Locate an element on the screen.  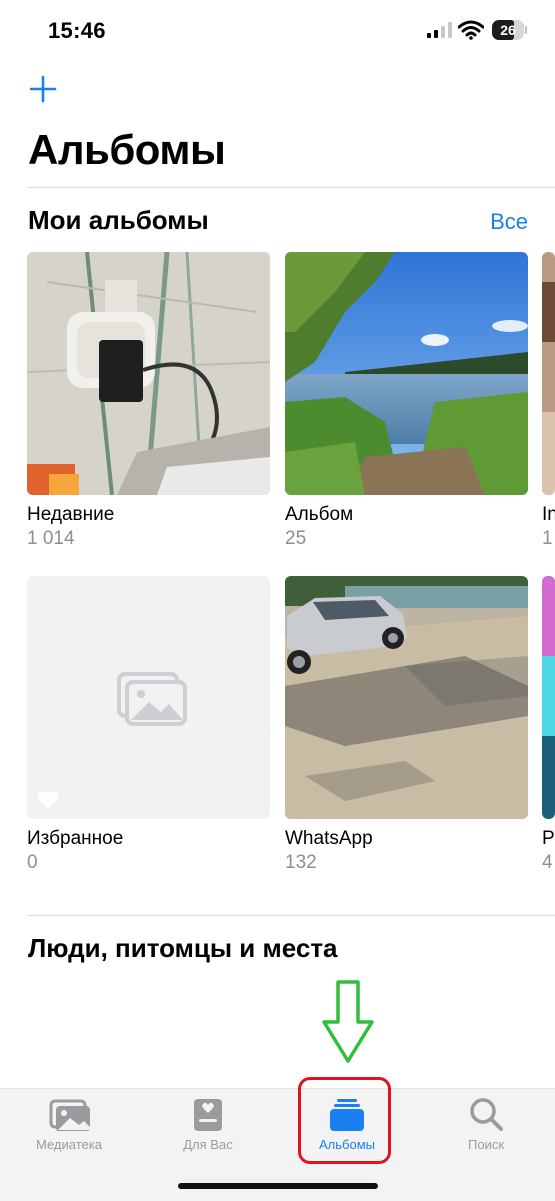
battery-level: 26 is located at coordinates (508, 30).